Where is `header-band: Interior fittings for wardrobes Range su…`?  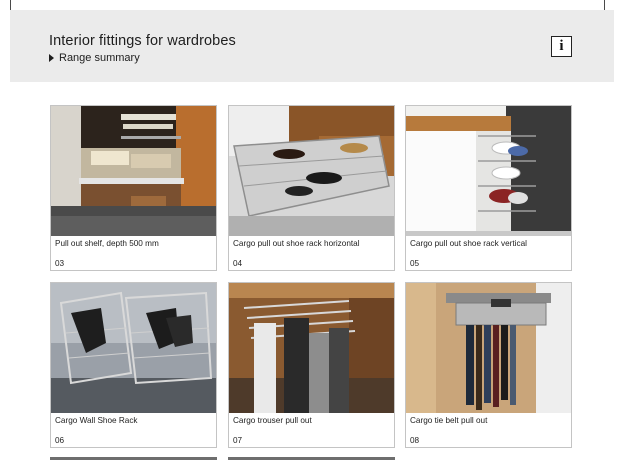 header-band: Interior fittings for wardrobes Range su… is located at coordinates (312, 46).